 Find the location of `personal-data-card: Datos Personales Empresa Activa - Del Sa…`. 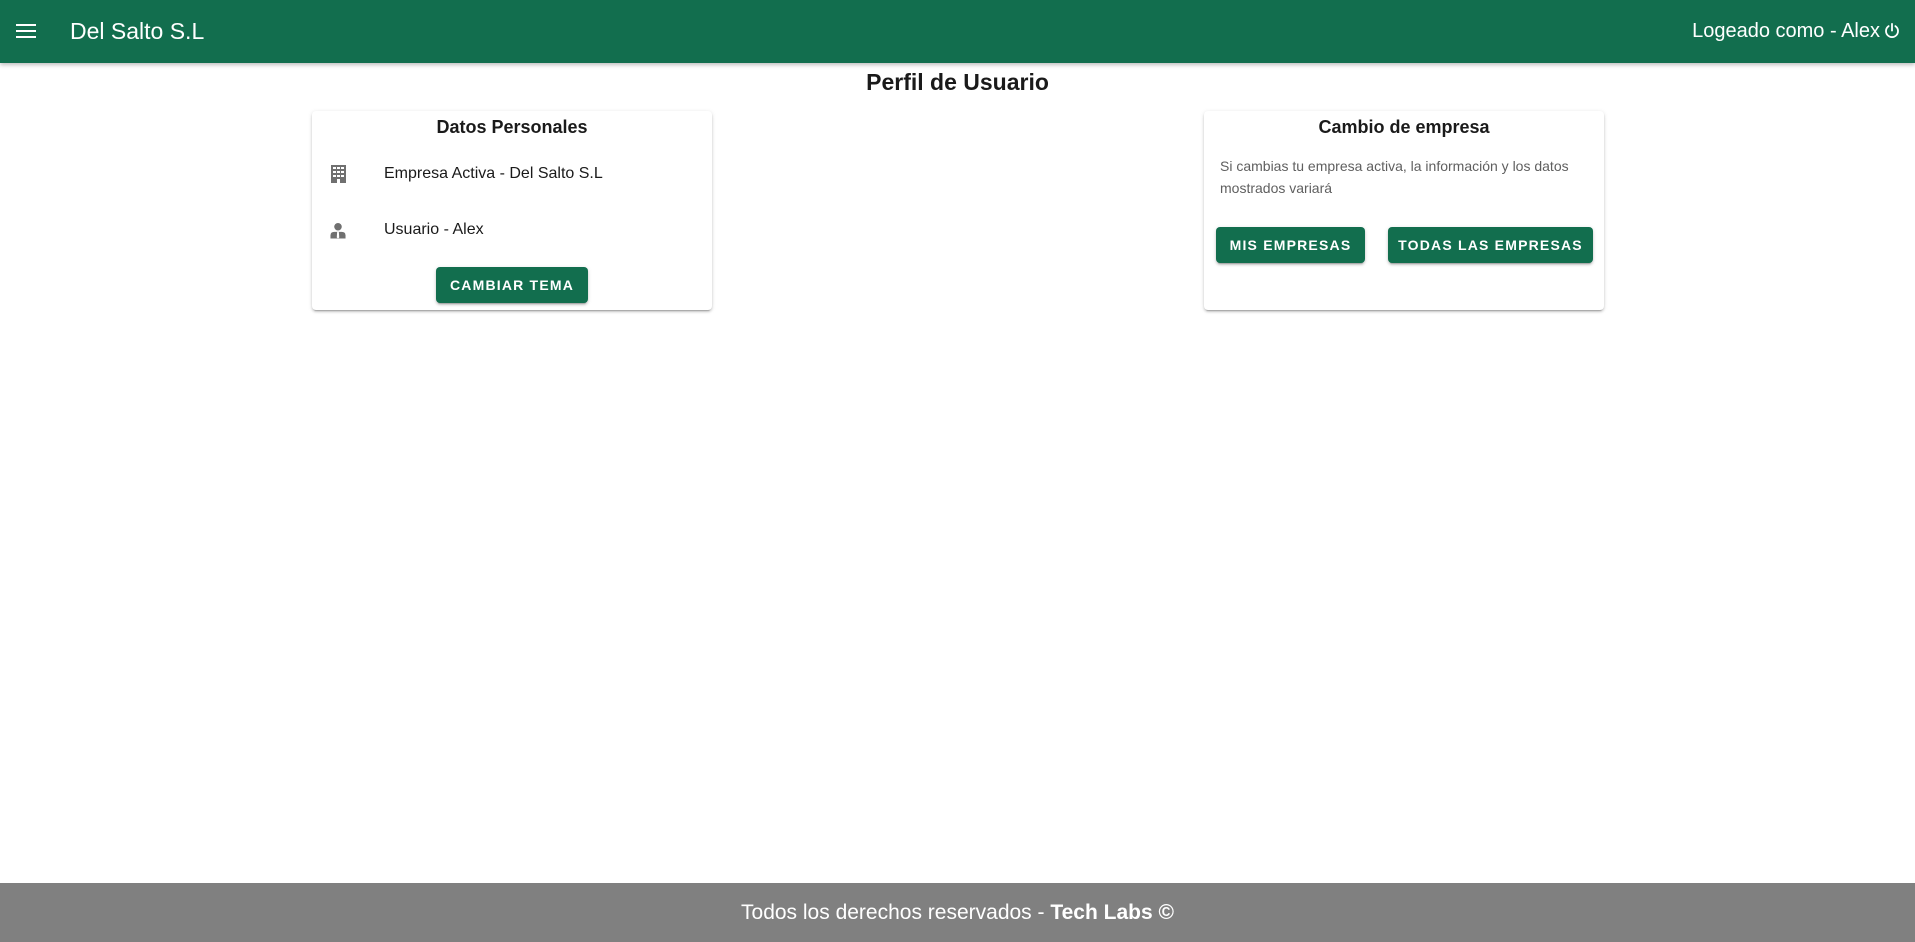

personal-data-card: Datos Personales Empresa Activa - Del Sa… is located at coordinates (512, 210).